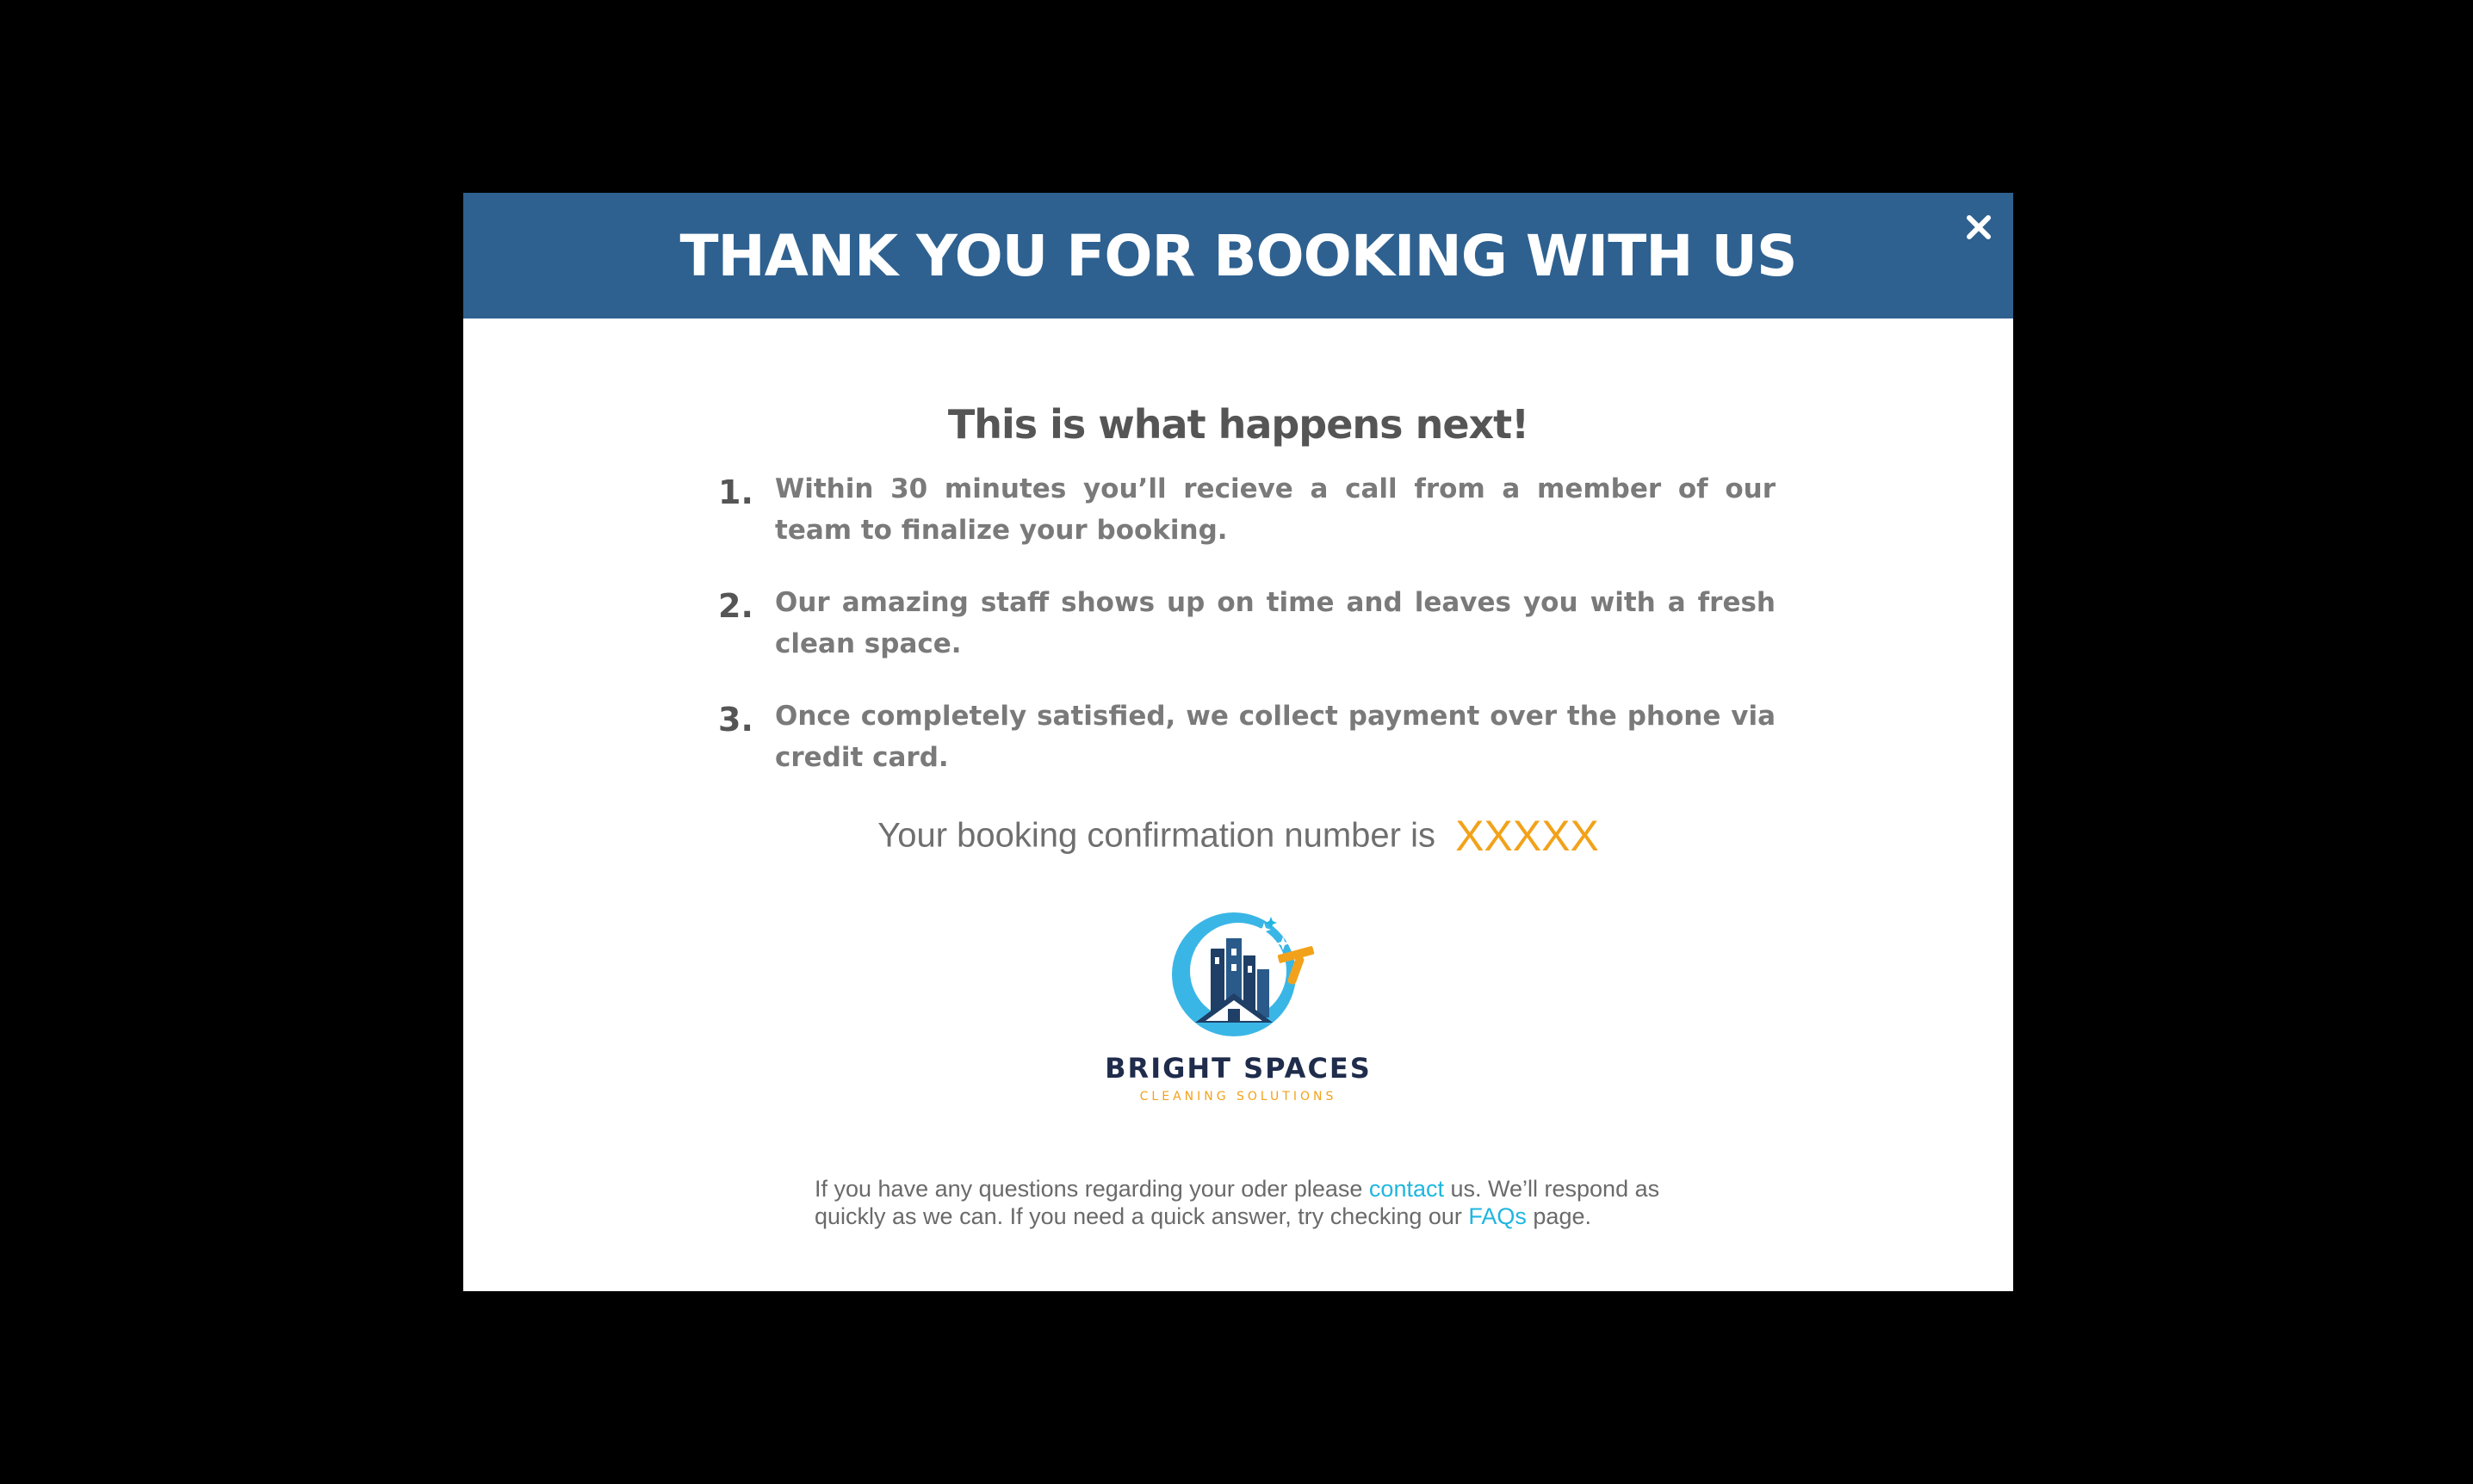 Image resolution: width=2473 pixels, height=1484 pixels. I want to click on step-number: 1., so click(735, 492).